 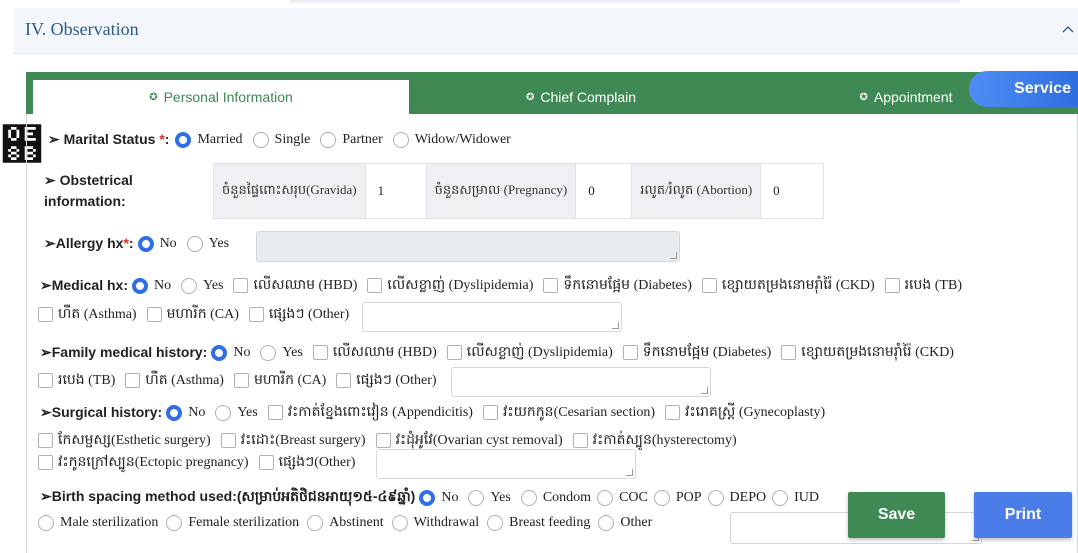 What do you see at coordinates (374, 352) in the screenshot?
I see `family-check-hbd: លើសឈាម (HBD)` at bounding box center [374, 352].